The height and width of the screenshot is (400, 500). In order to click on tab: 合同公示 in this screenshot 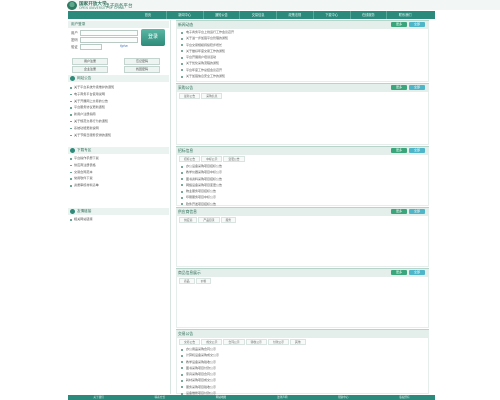, I will do `click(234, 342)`.